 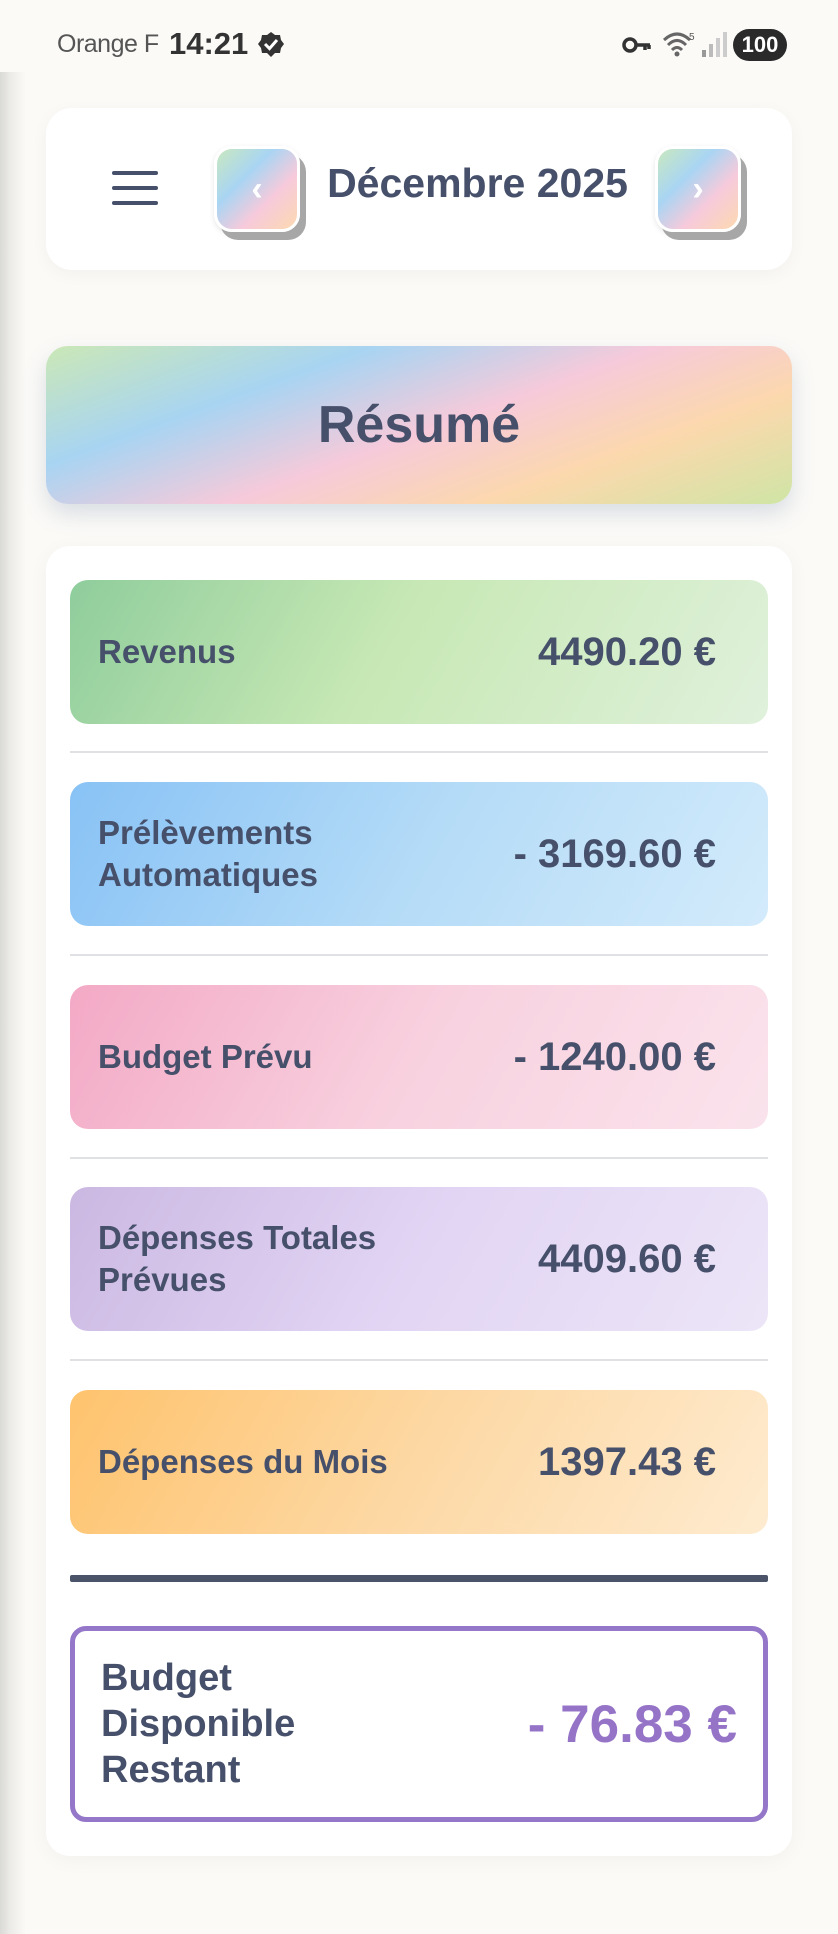 I want to click on remaining-budget-box: Budget Disponible Restant - 76.83 €, so click(x=419, y=1724).